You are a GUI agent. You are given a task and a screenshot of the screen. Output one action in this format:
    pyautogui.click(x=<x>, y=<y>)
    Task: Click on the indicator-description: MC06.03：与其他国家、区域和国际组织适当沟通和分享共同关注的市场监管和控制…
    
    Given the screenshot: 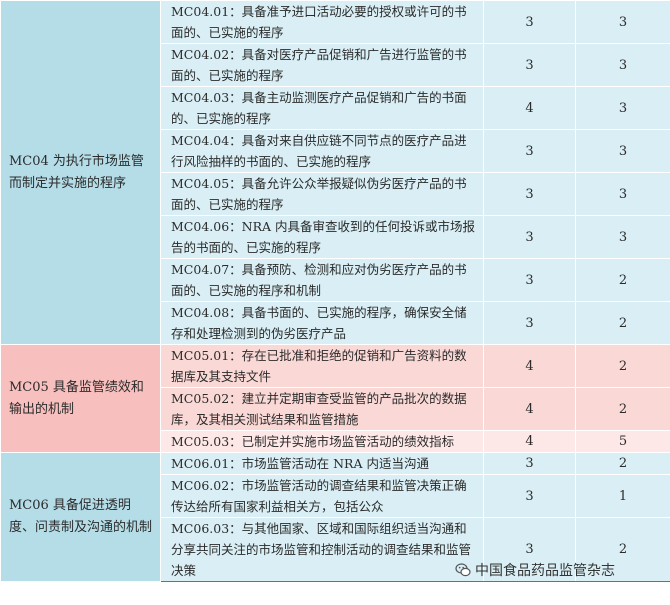 What is the action you would take?
    pyautogui.click(x=322, y=549)
    